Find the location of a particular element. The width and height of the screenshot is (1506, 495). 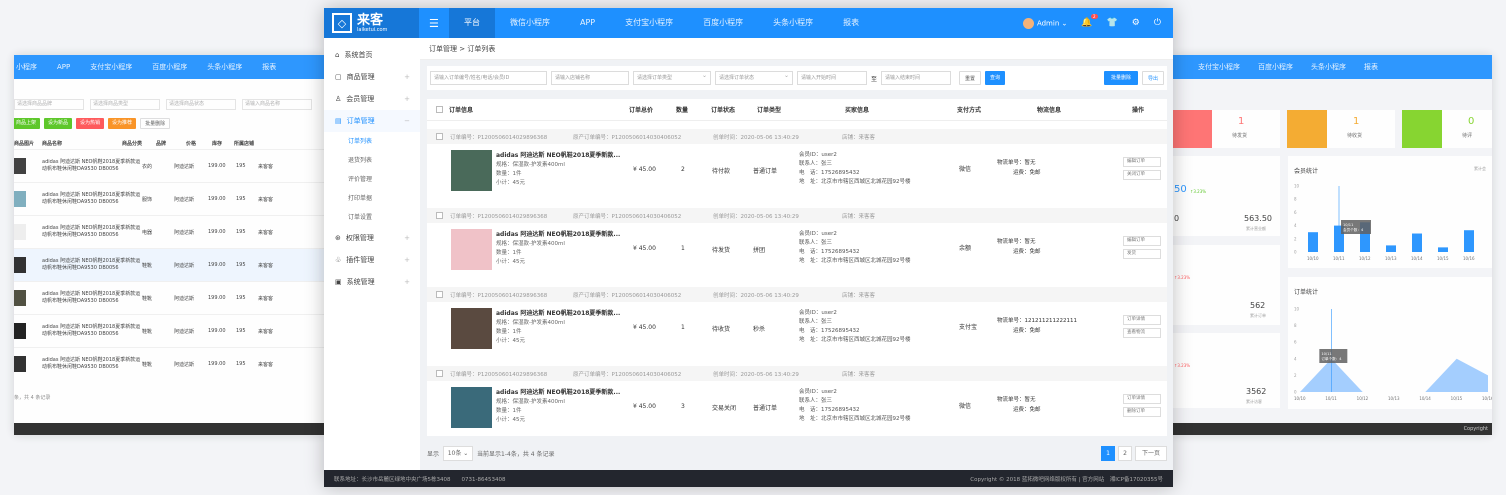

sidebar-item: ♧ 插件管理 + is located at coordinates (372, 260).